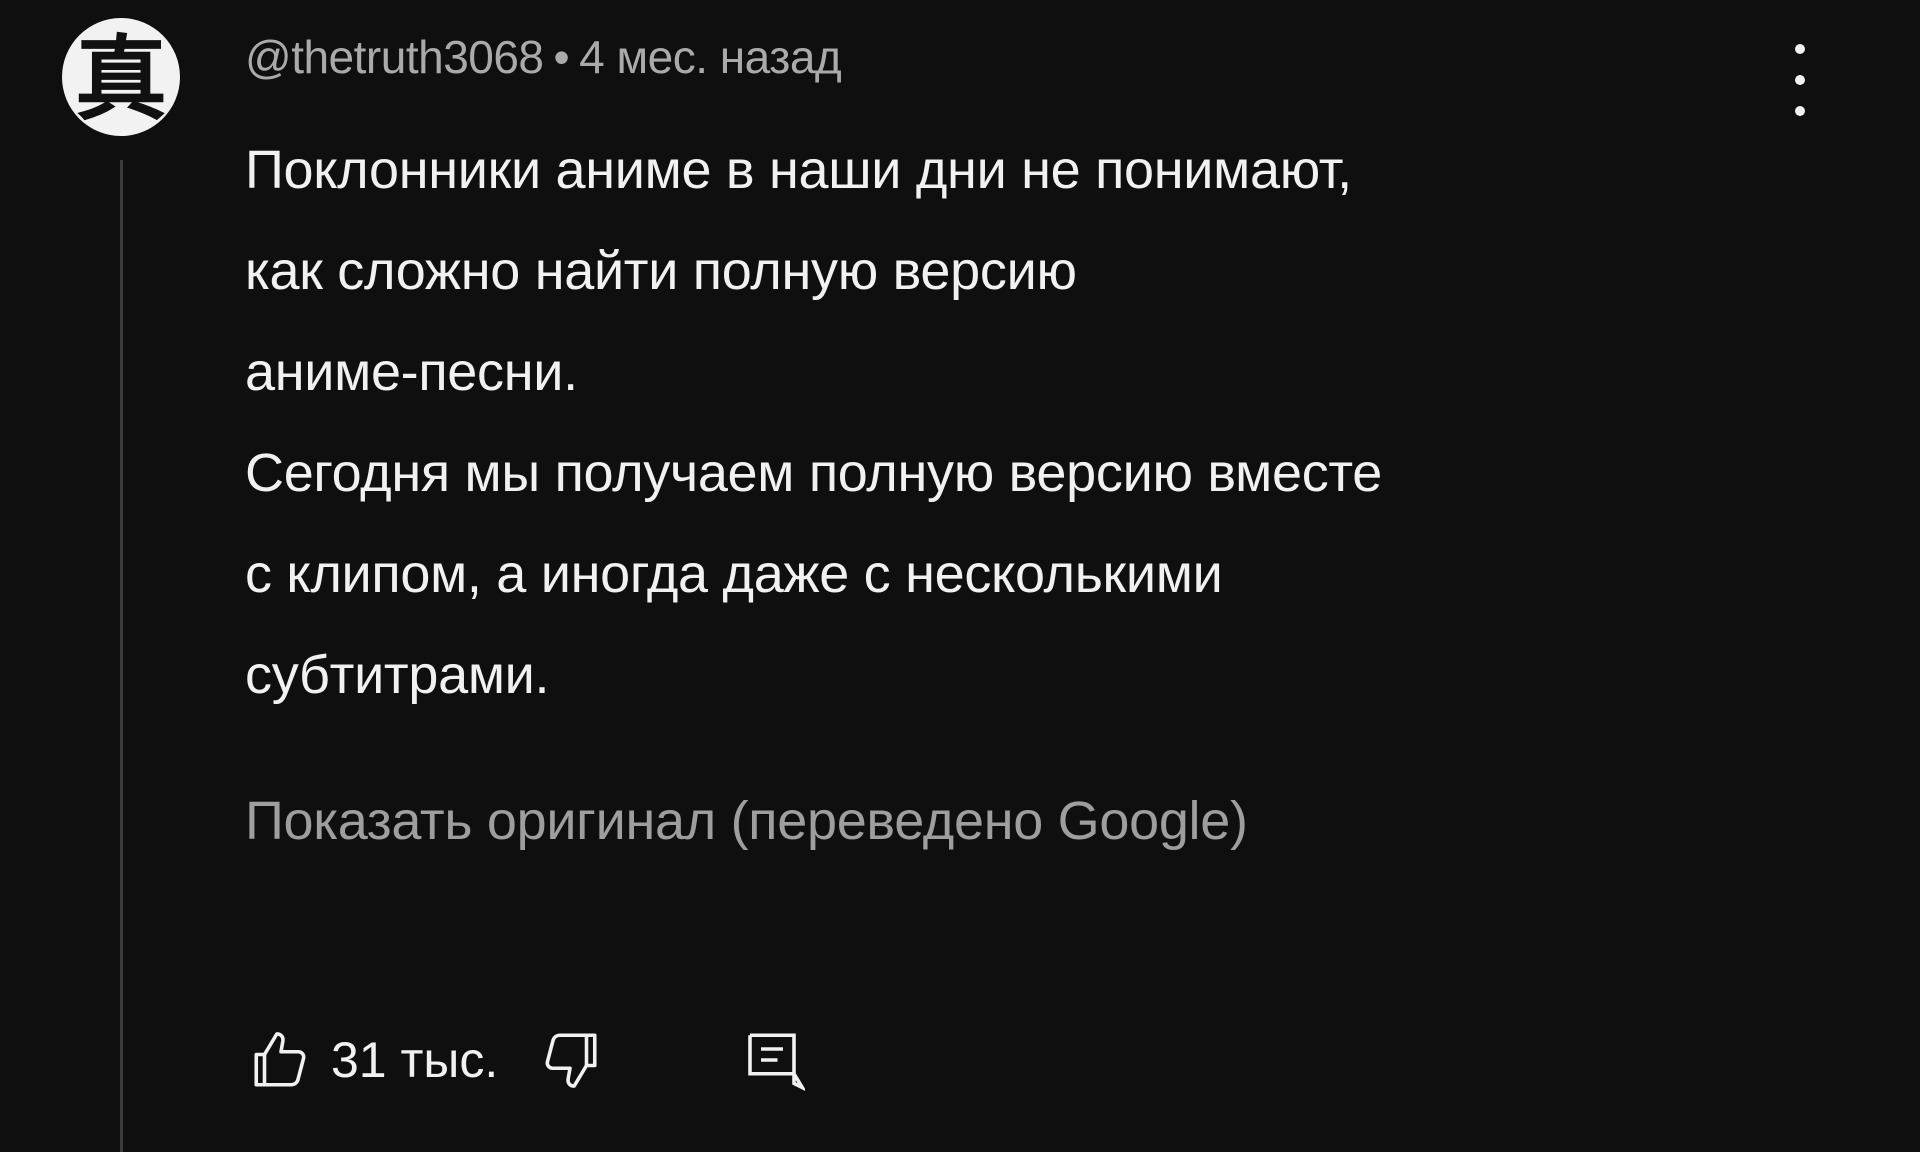 Image resolution: width=1920 pixels, height=1152 pixels. Describe the element at coordinates (415, 1060) in the screenshot. I see `like-count: 31 тыс.` at that location.